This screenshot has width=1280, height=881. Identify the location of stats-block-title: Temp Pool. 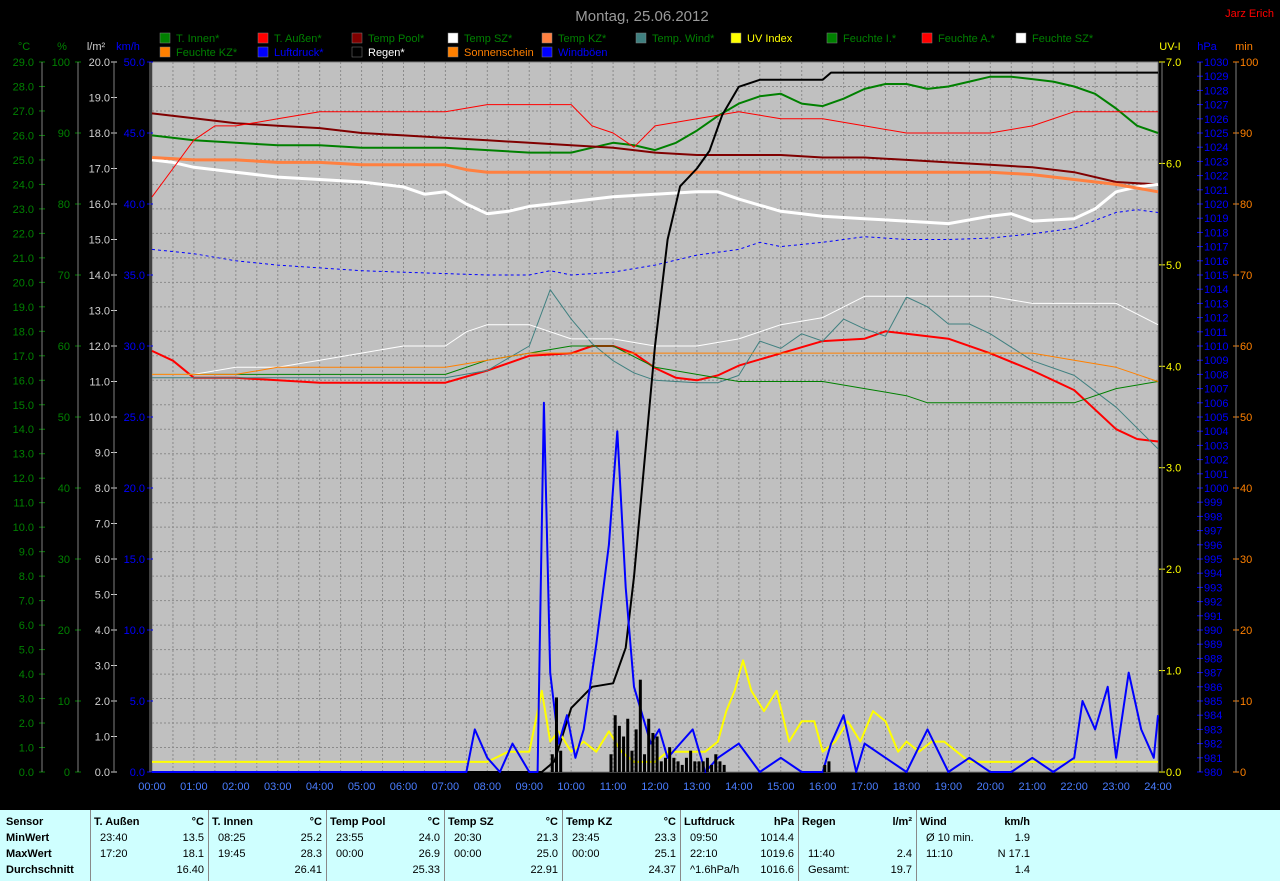
(358, 822).